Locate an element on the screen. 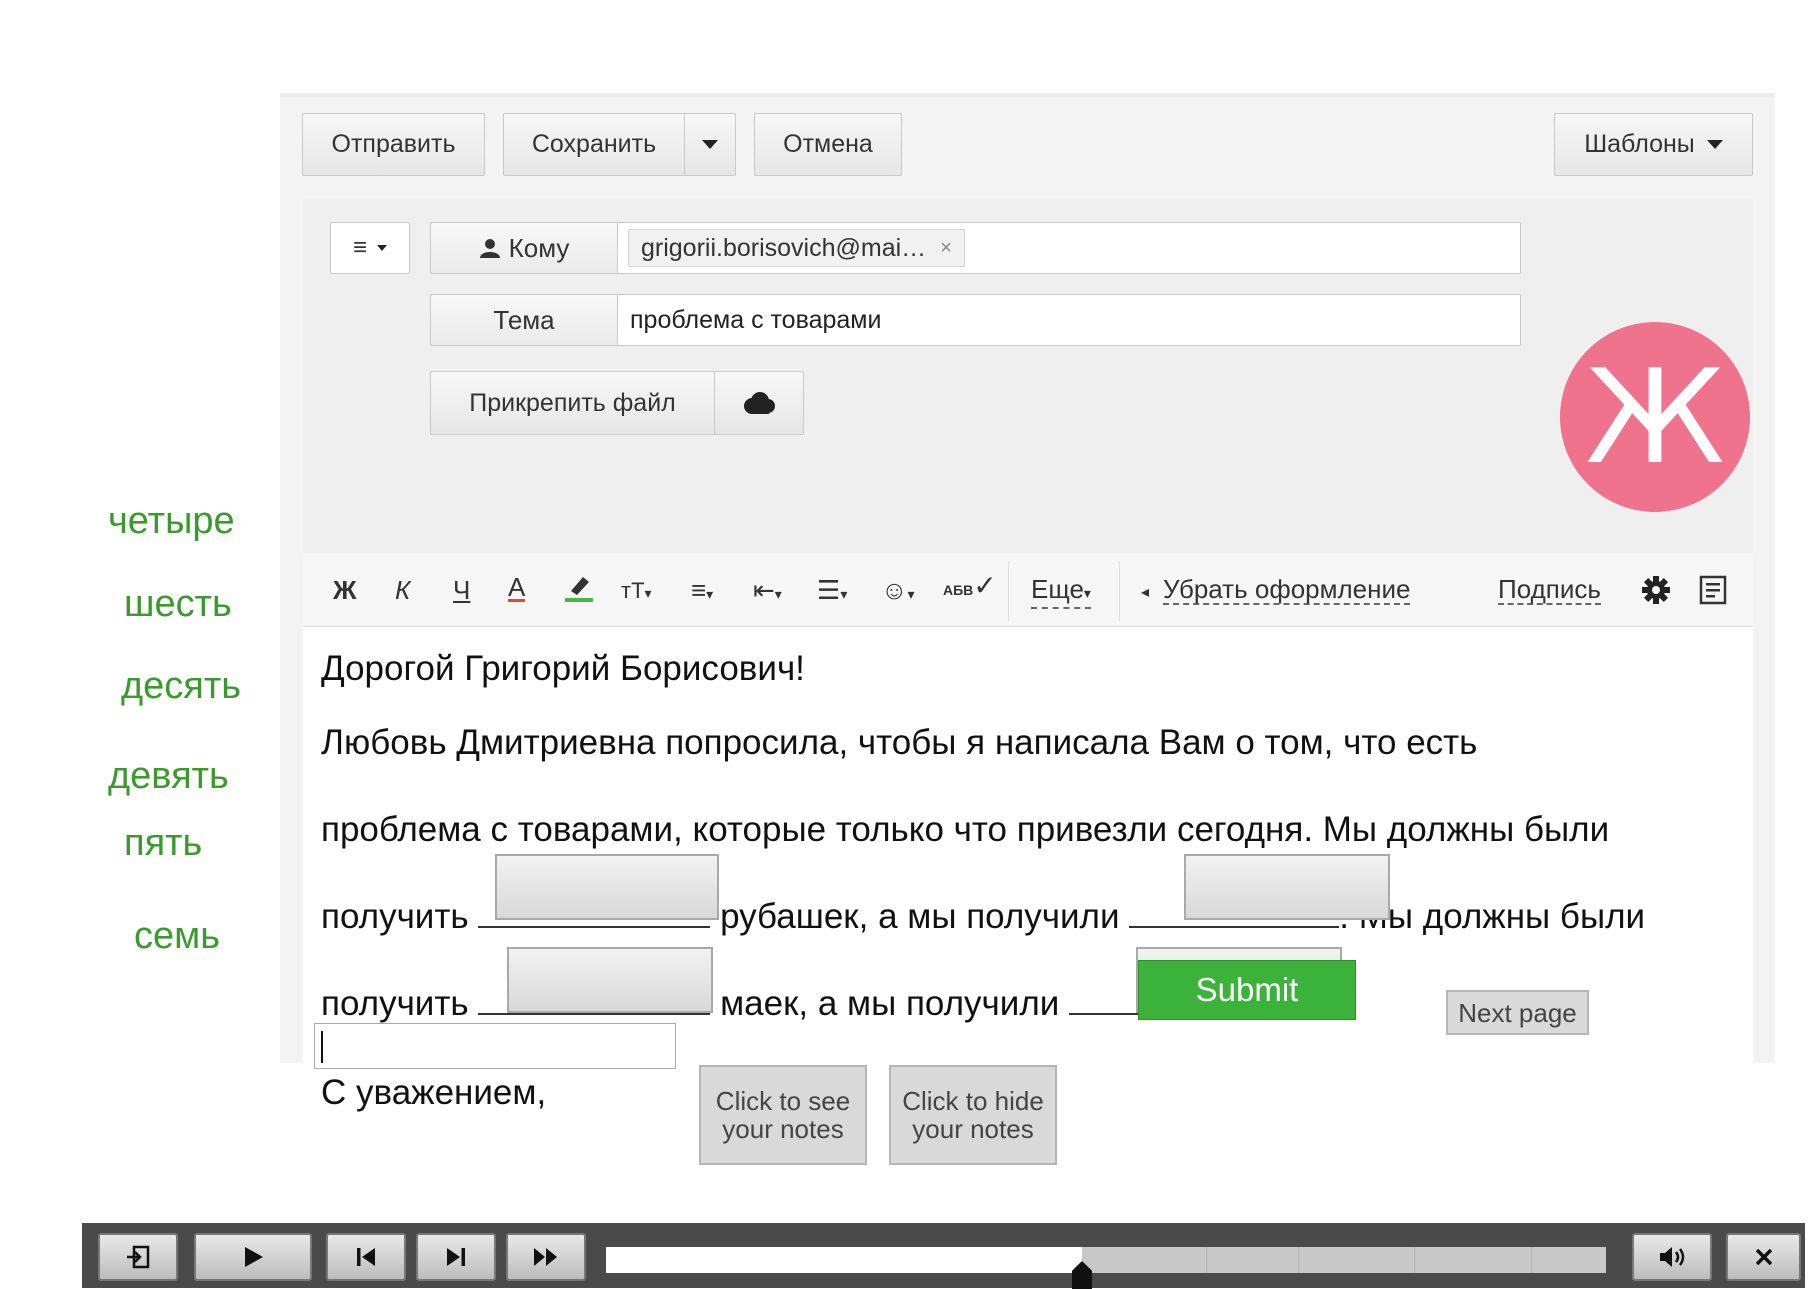 This screenshot has height=1289, width=1814. text-size-button: тТ▾ is located at coordinates (636, 591).